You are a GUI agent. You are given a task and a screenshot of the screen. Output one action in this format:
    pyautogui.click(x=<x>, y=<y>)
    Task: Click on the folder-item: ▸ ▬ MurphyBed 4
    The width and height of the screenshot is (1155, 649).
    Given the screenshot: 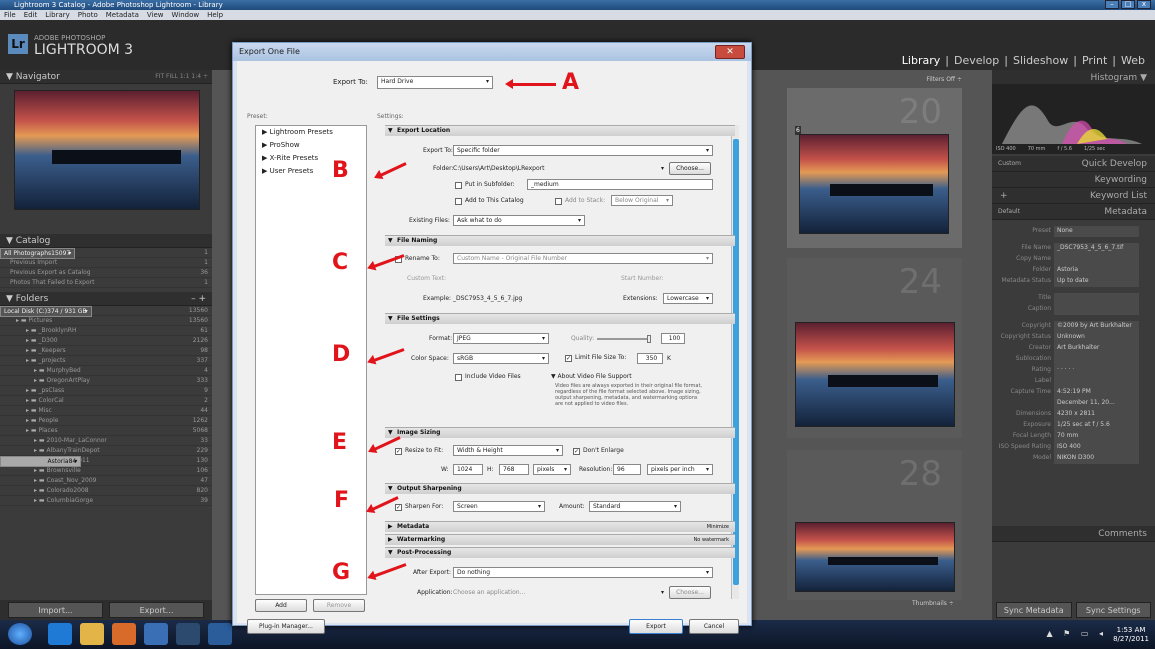 What is the action you would take?
    pyautogui.click(x=106, y=371)
    